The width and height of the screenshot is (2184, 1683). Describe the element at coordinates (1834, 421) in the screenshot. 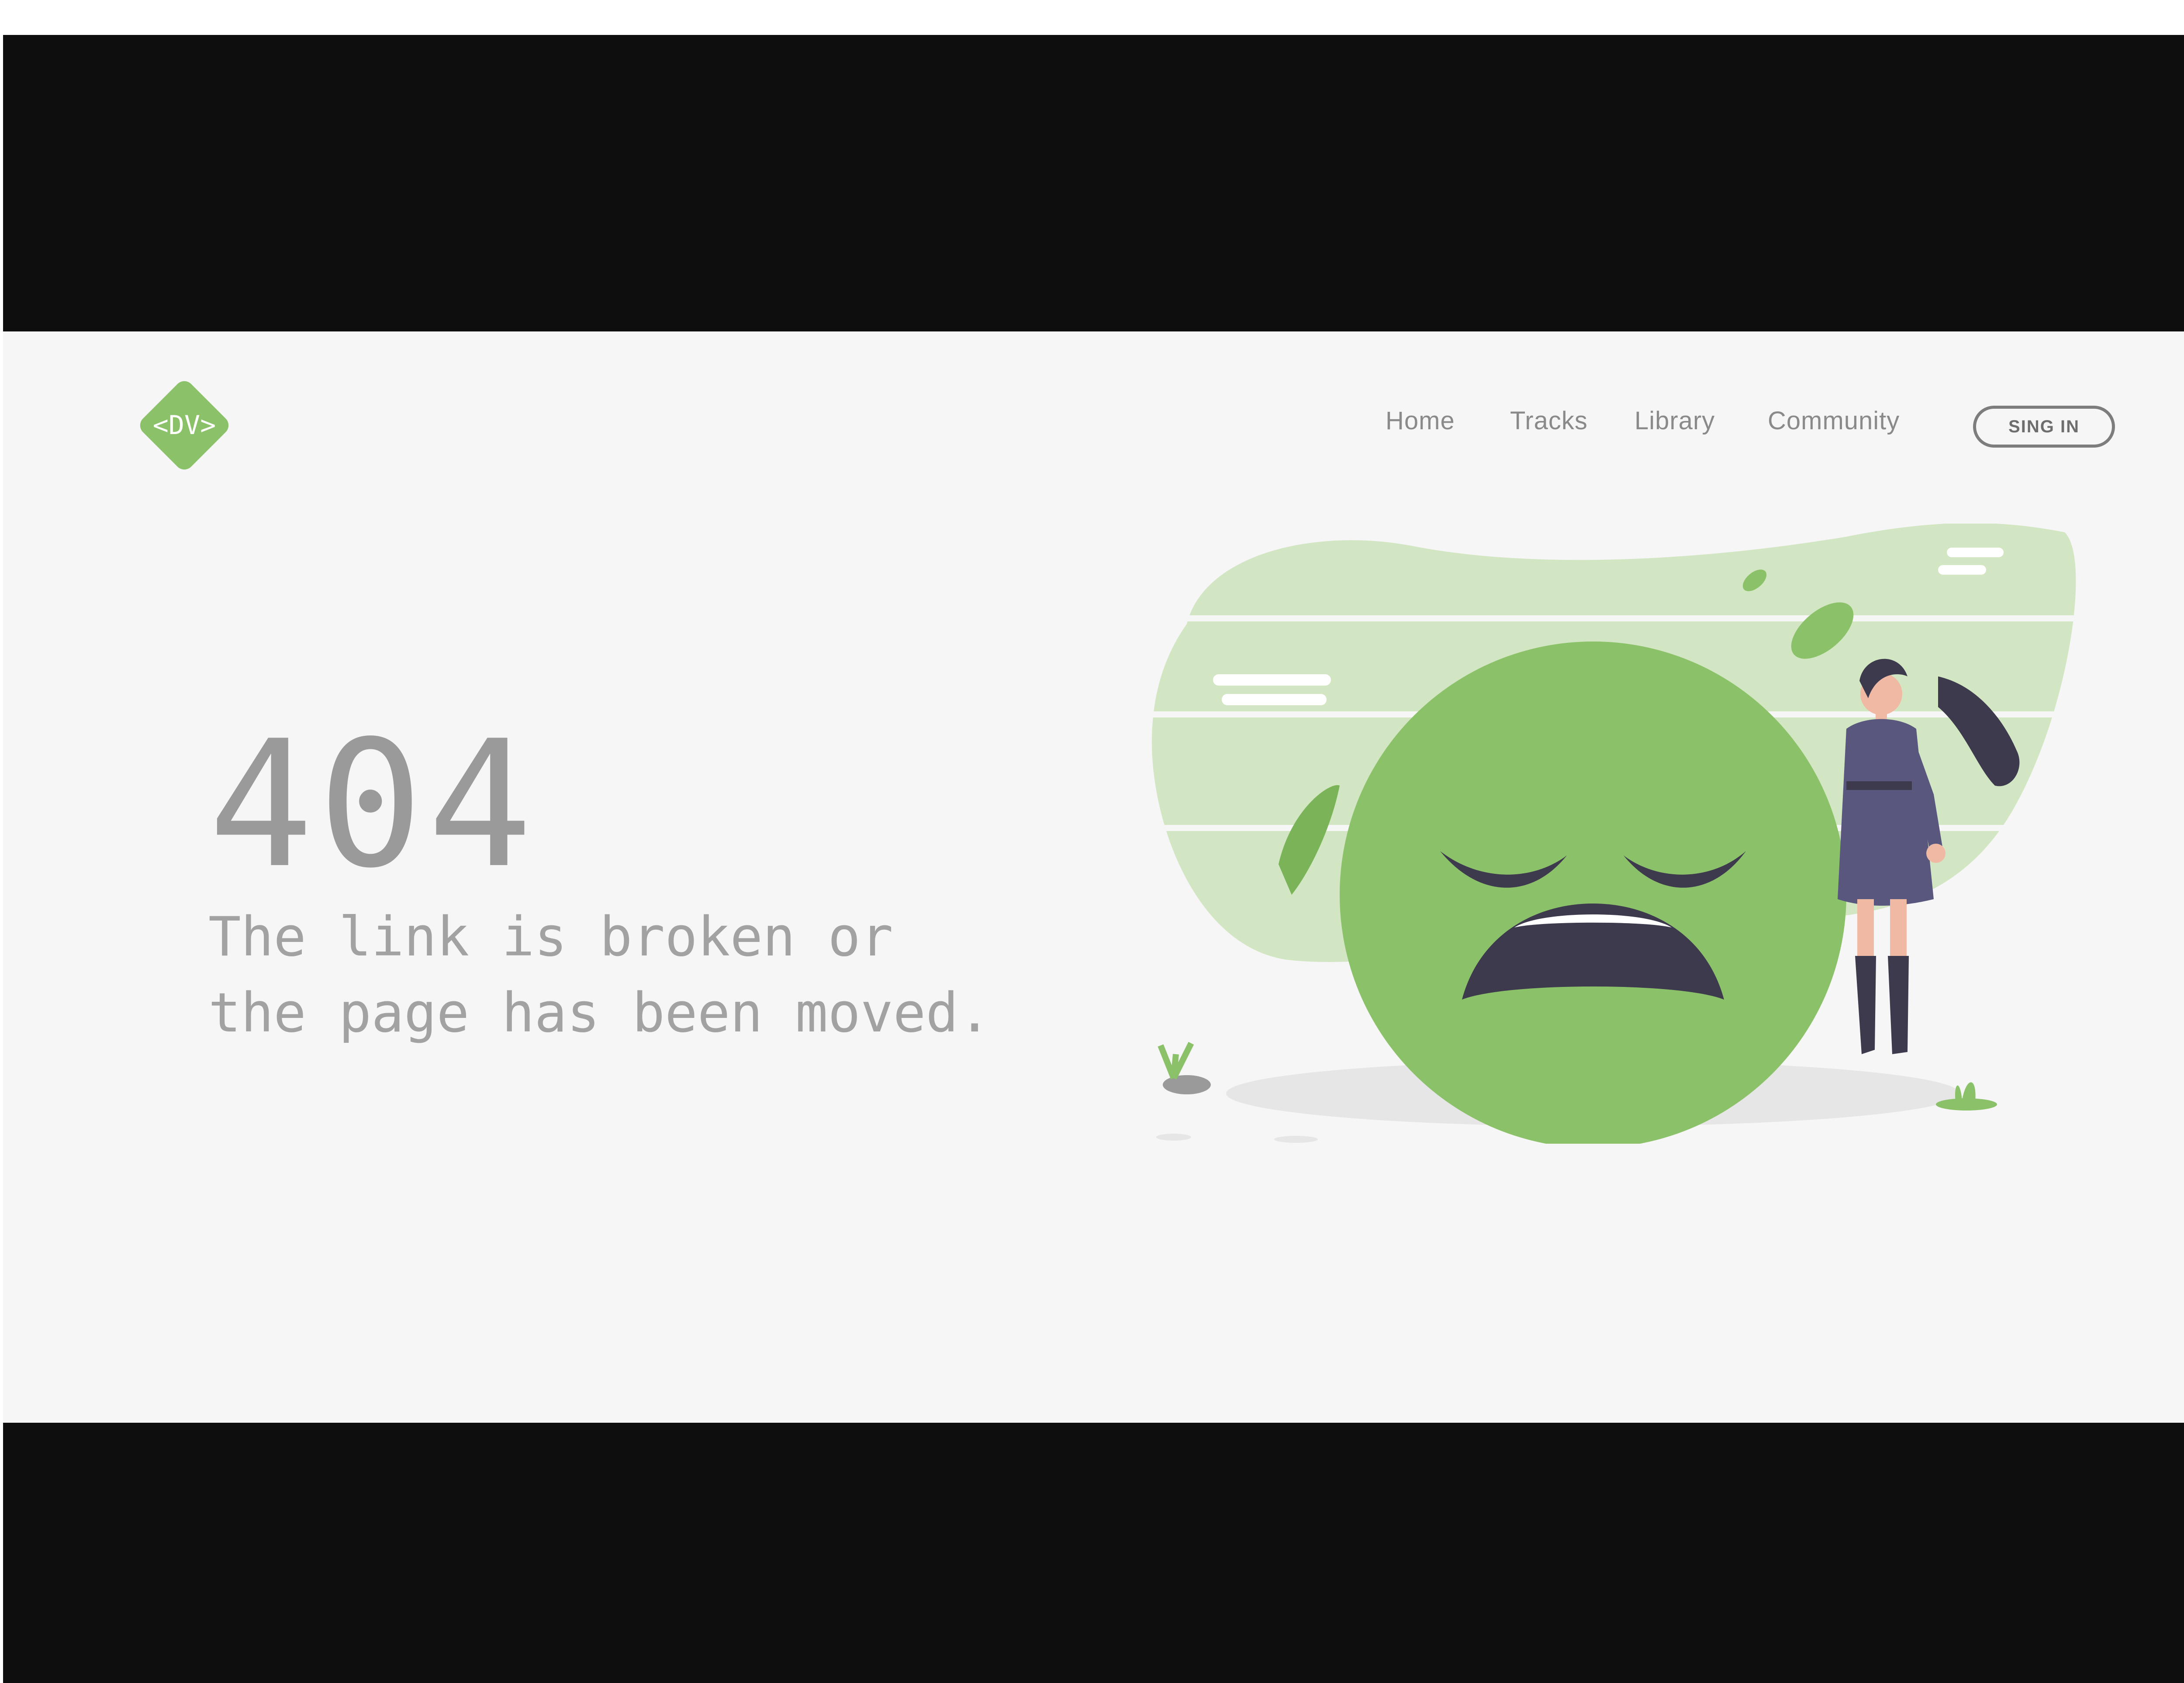

I see `nav-community: Community` at that location.